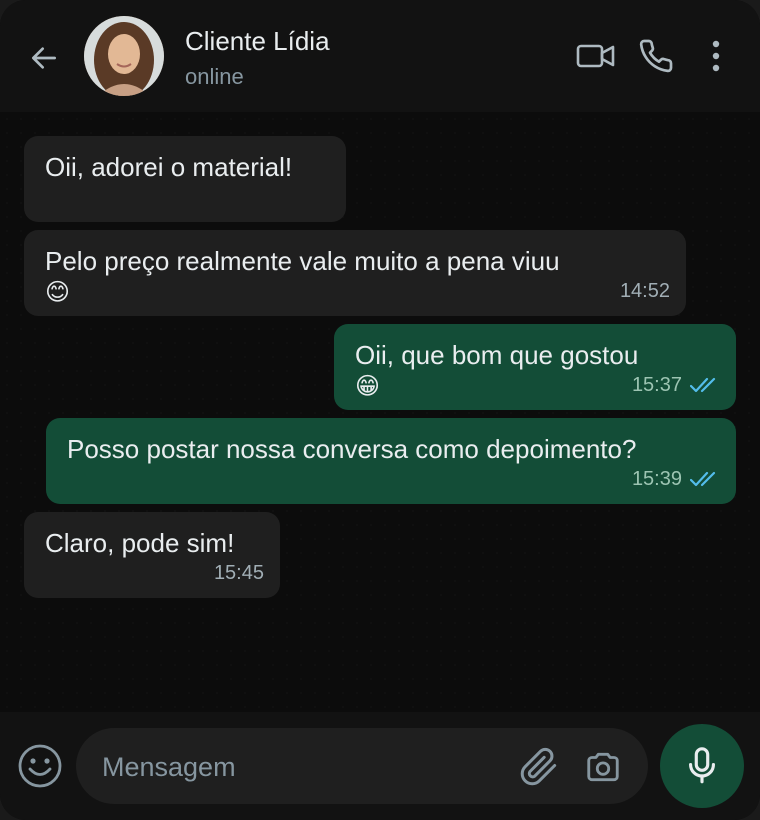  What do you see at coordinates (657, 479) in the screenshot?
I see `message-time: 15:39` at bounding box center [657, 479].